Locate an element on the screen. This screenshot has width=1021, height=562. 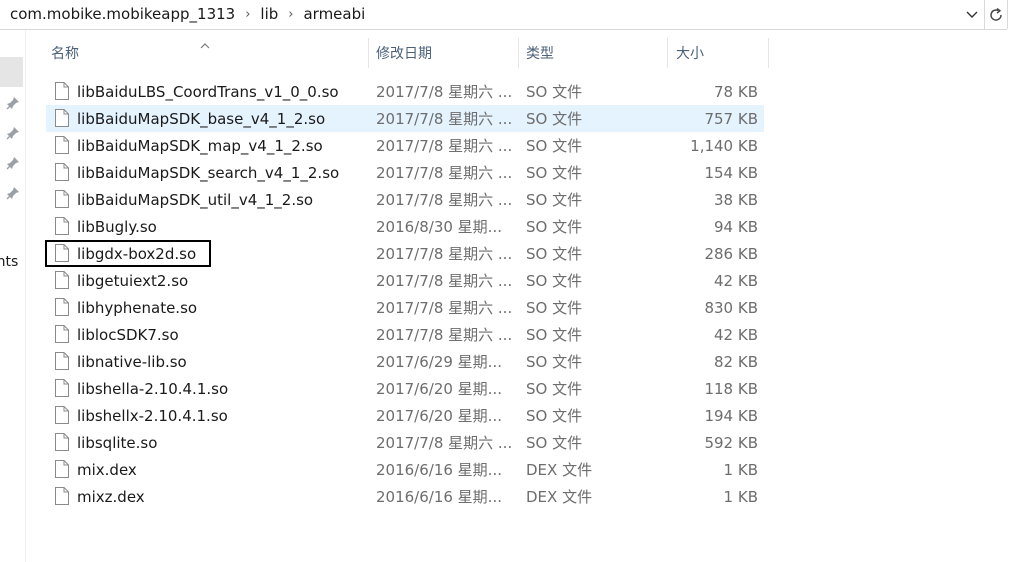
file-row: mix.dex 2016/6/16 星期... DEX 文件 1 KB is located at coordinates (405, 469).